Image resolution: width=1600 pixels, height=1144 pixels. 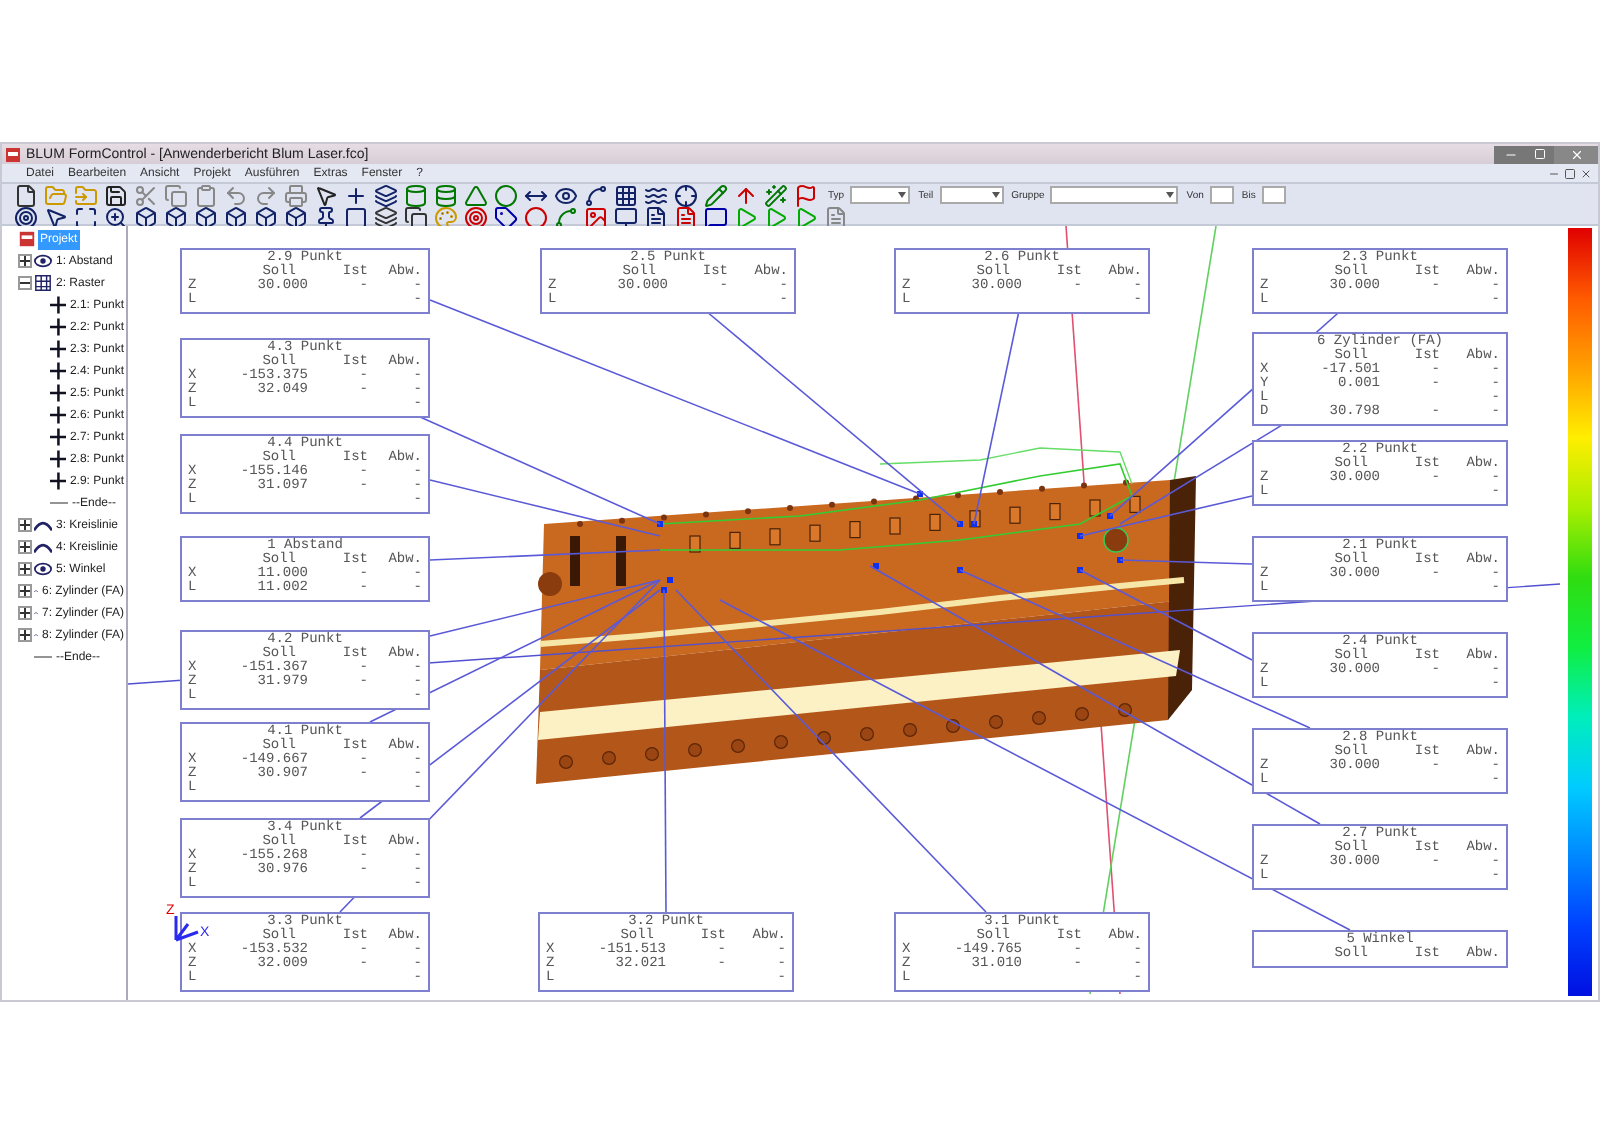 What do you see at coordinates (235, 195) in the screenshot?
I see `undo-icon` at bounding box center [235, 195].